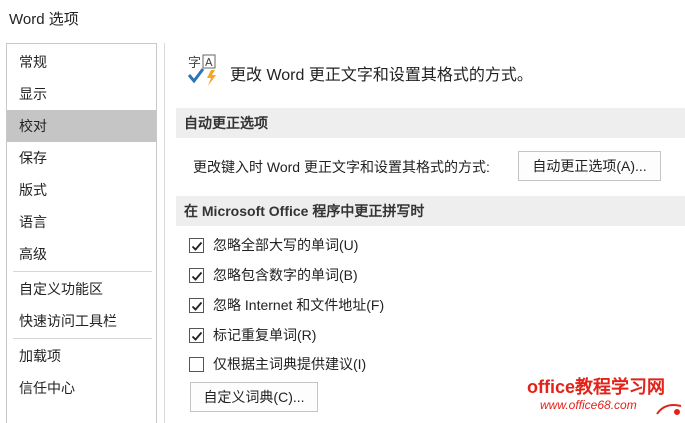 The height and width of the screenshot is (423, 685). I want to click on sidebar-item-label: 版式, so click(33, 190).